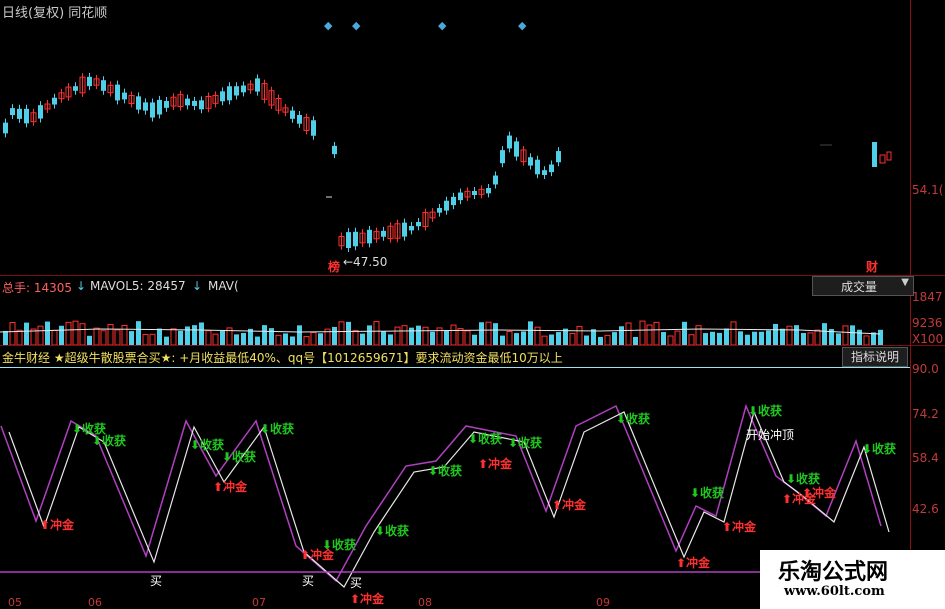 This screenshot has width=945, height=609. Describe the element at coordinates (852, 579) in the screenshot. I see `watermark: 乐淘公式网 www.60lt.com` at that location.